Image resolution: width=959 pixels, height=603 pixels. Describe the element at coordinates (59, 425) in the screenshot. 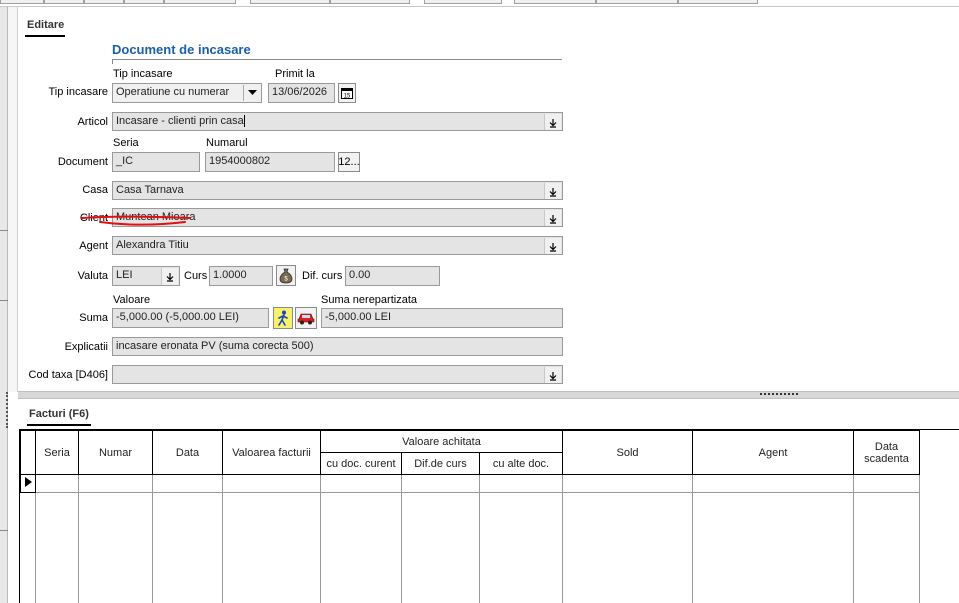

I see `tab-facturi-underline` at that location.